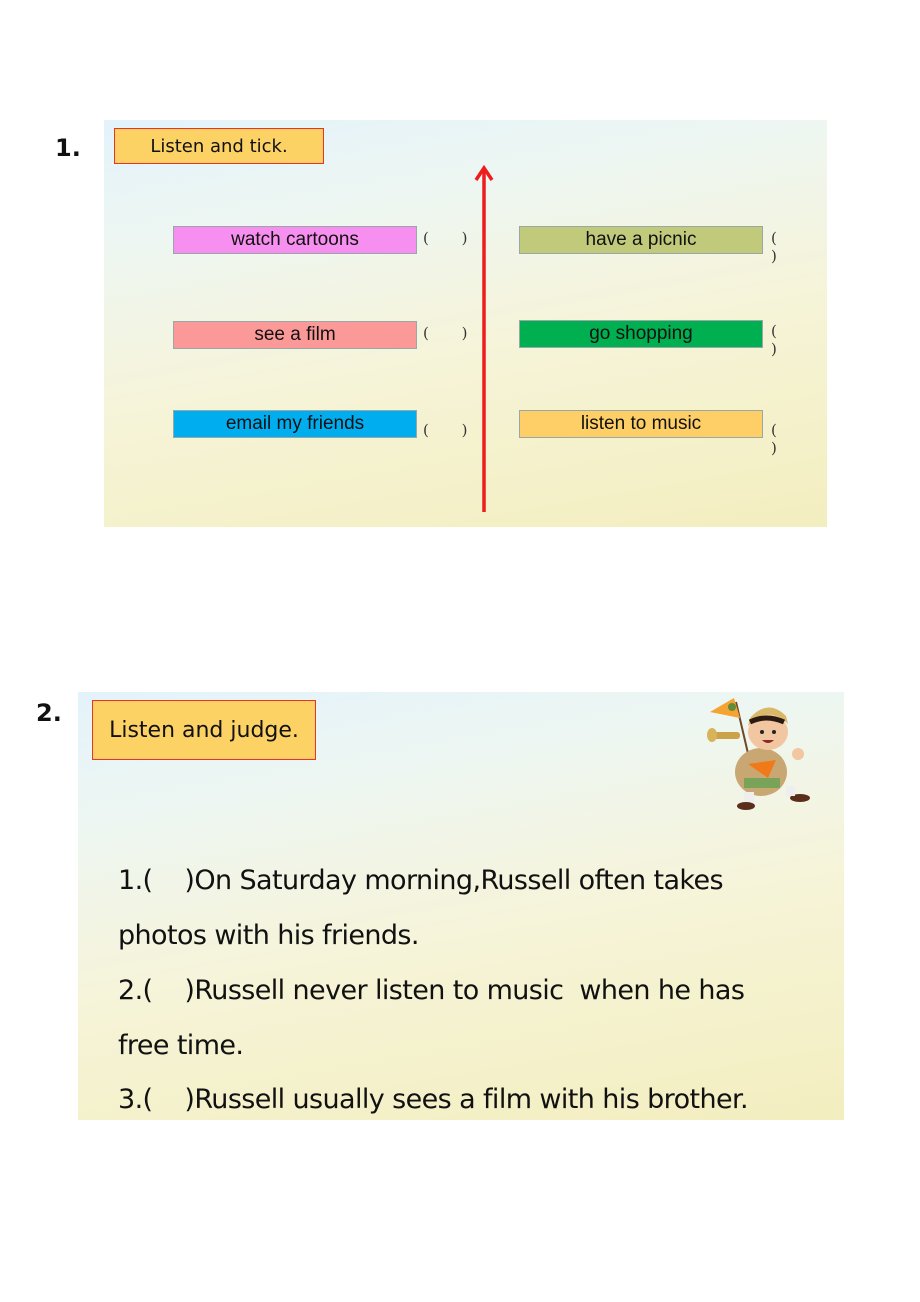 The image size is (920, 1302). What do you see at coordinates (295, 240) in the screenshot?
I see `phrase-watch-cartoons: watch cartoons` at bounding box center [295, 240].